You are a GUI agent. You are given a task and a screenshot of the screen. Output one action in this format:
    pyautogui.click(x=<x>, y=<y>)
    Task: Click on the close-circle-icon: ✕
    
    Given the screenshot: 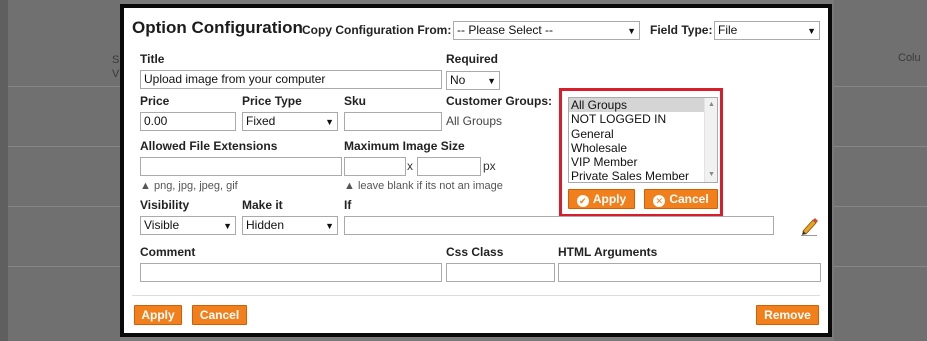 What is the action you would take?
    pyautogui.click(x=659, y=201)
    